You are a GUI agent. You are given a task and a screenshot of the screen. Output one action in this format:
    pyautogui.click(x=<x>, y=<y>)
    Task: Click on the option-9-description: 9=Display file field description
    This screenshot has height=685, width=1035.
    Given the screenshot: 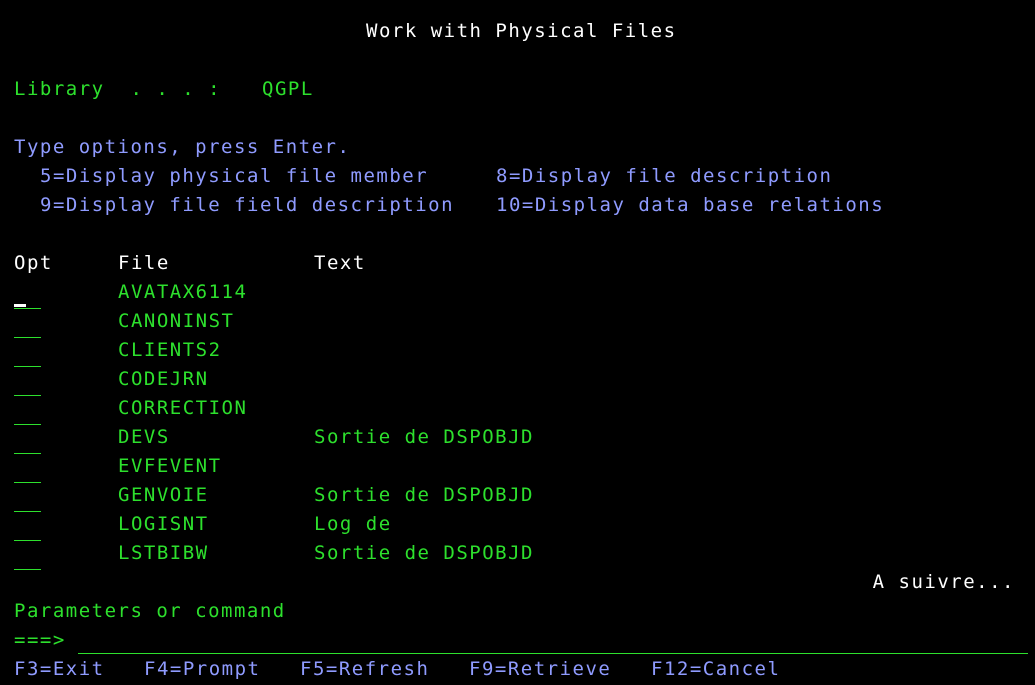 What is the action you would take?
    pyautogui.click(x=247, y=205)
    